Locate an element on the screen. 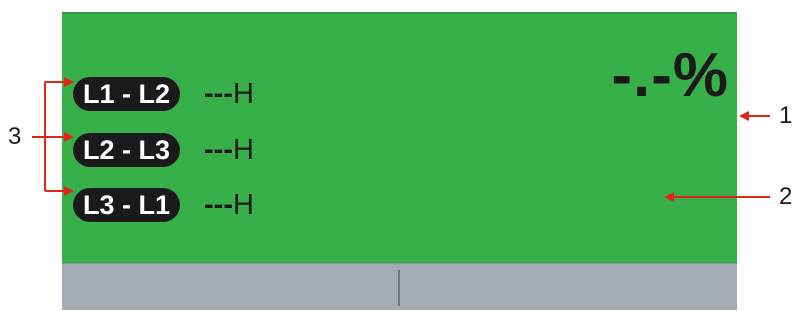 Image resolution: width=792 pixels, height=311 pixels. callout-label-3: 3 is located at coordinates (15, 136).